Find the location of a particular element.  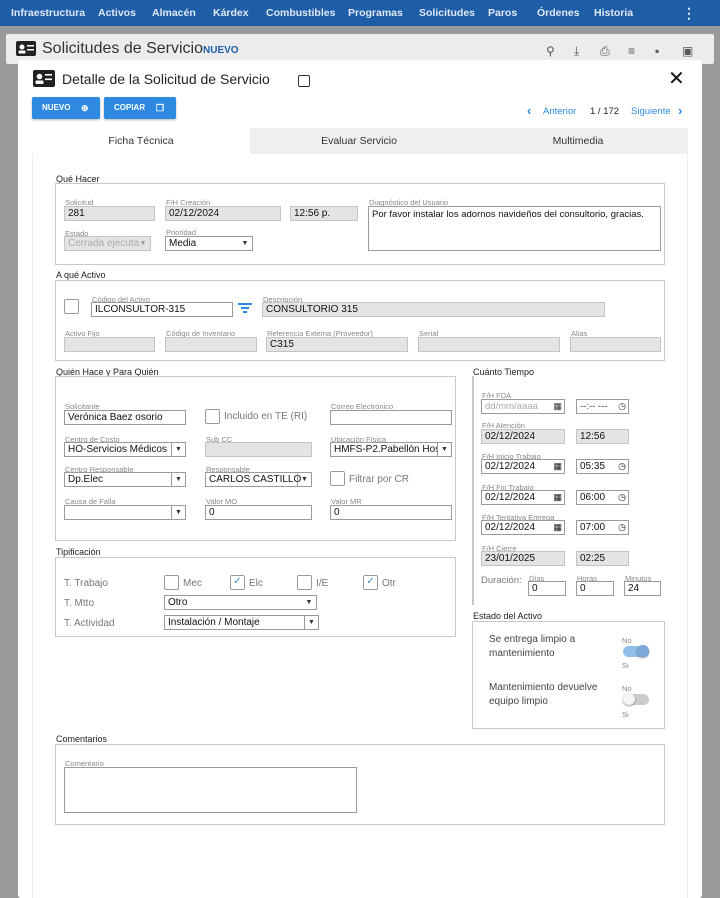

inicio-date-field: 02/12/2024 ▦ is located at coordinates (523, 466).